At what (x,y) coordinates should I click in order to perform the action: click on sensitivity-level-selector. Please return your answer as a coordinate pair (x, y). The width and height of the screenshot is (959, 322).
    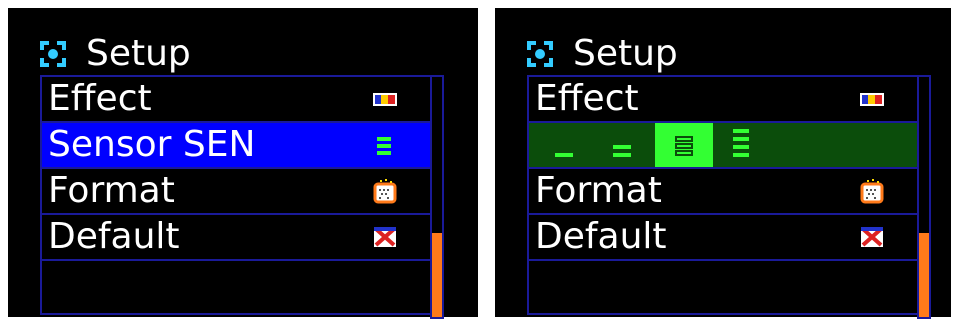
    Looking at the image, I should click on (723, 146).